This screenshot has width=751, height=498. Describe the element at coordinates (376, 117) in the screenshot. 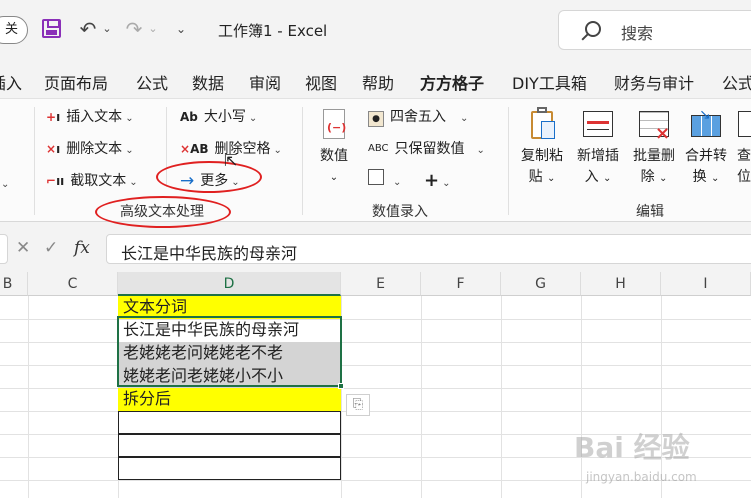

I see `round-icon: ●` at that location.